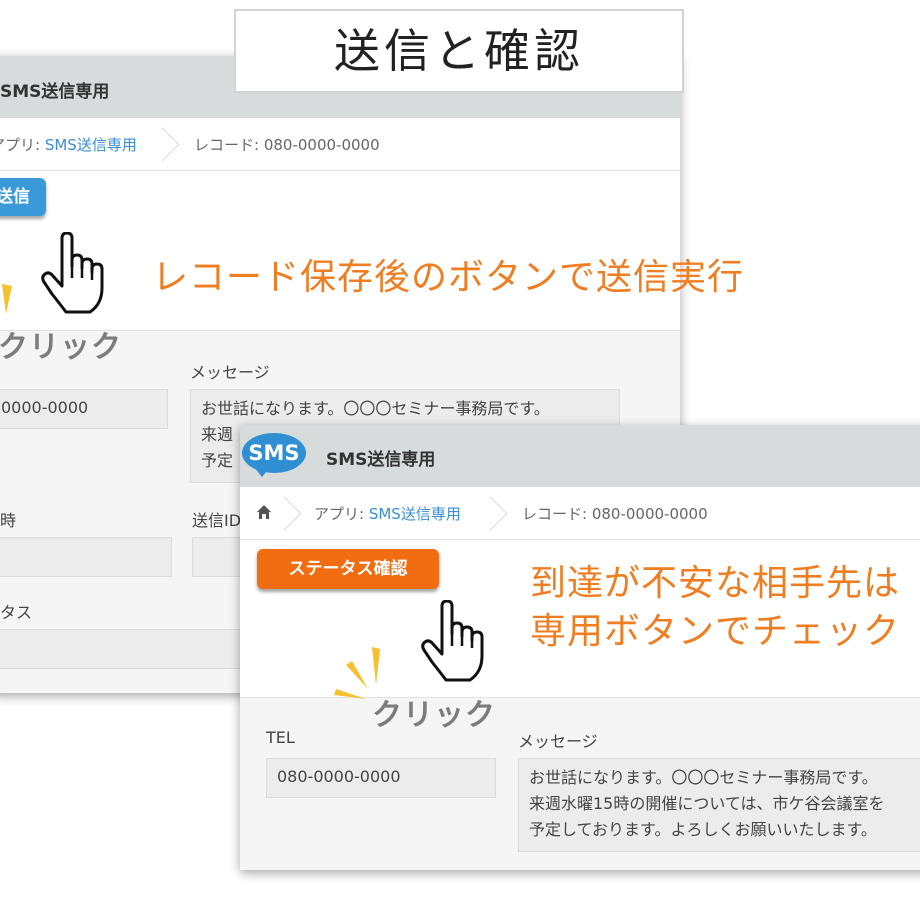 This screenshot has height=920, width=920. I want to click on page-title: 送信と確認, so click(459, 51).